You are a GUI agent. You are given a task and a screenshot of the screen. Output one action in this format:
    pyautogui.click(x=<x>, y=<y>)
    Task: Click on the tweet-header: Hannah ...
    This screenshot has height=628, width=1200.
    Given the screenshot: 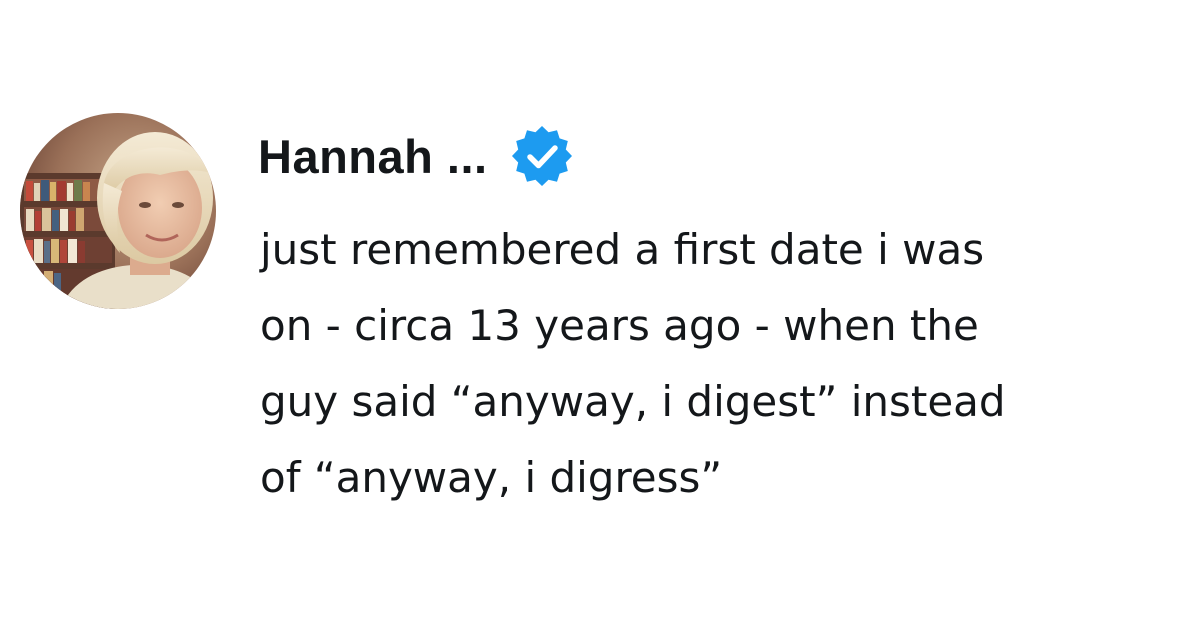 What is the action you would take?
    pyautogui.click(x=416, y=156)
    